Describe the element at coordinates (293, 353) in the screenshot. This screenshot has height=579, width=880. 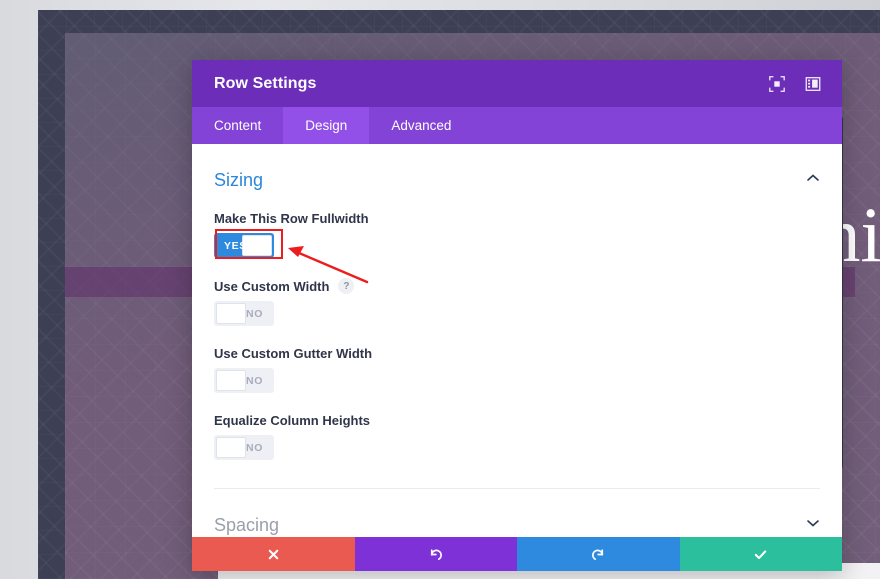
I see `field-label-text: Use Custom Gutter Width` at that location.